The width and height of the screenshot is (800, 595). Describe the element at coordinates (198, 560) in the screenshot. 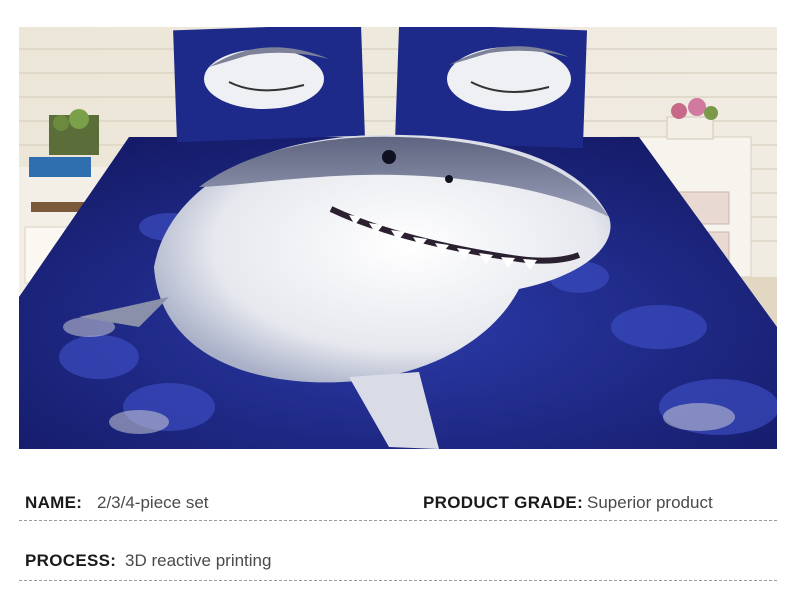

I see `process-value: 3D reactive printing` at that location.